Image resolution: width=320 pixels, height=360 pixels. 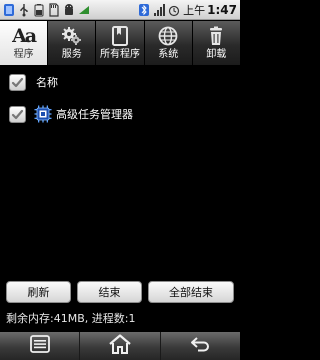 I want to click on tab-label: 服务, so click(x=71, y=54).